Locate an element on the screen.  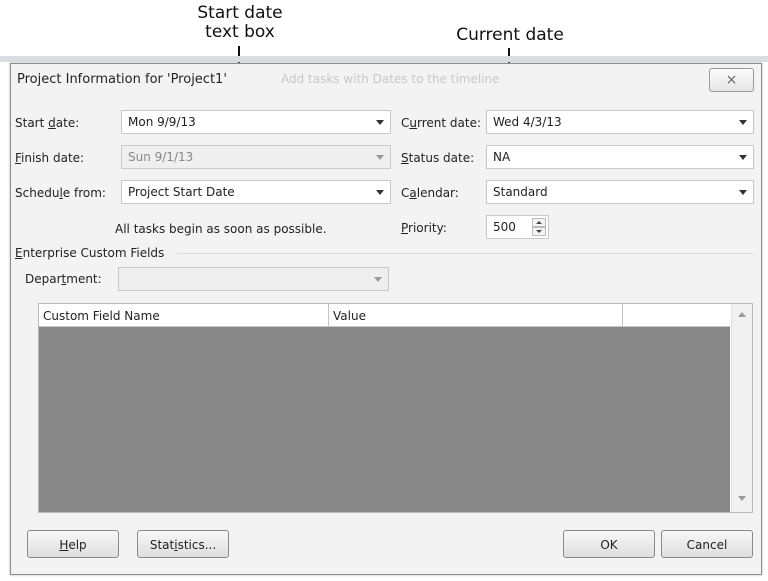
schedule-from-combo: Project Start Date is located at coordinates (256, 192).